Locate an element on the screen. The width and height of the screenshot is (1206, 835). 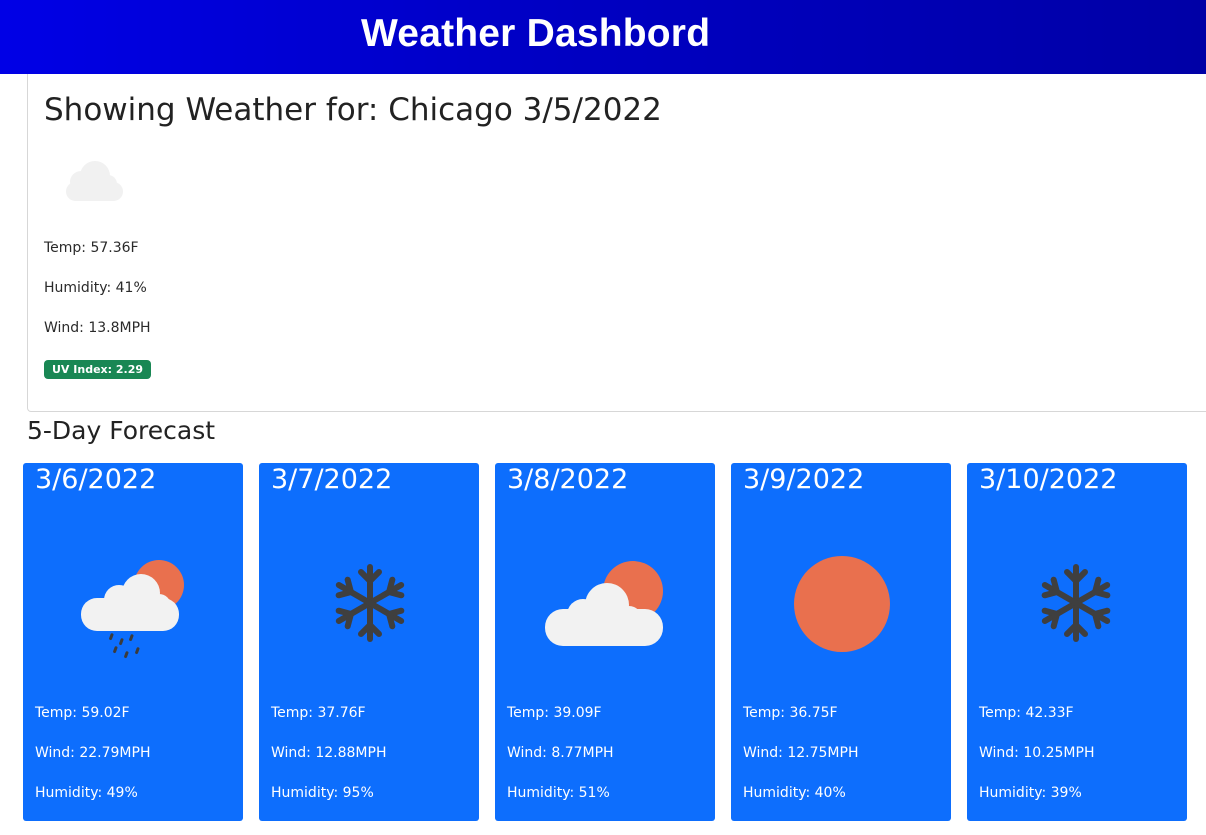
rain-cloud-sun-icon is located at coordinates (134, 603).